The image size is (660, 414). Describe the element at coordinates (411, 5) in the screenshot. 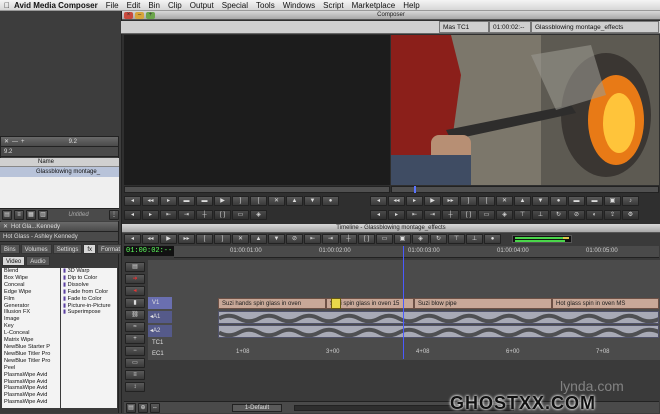

I see `menu-help: Help` at that location.